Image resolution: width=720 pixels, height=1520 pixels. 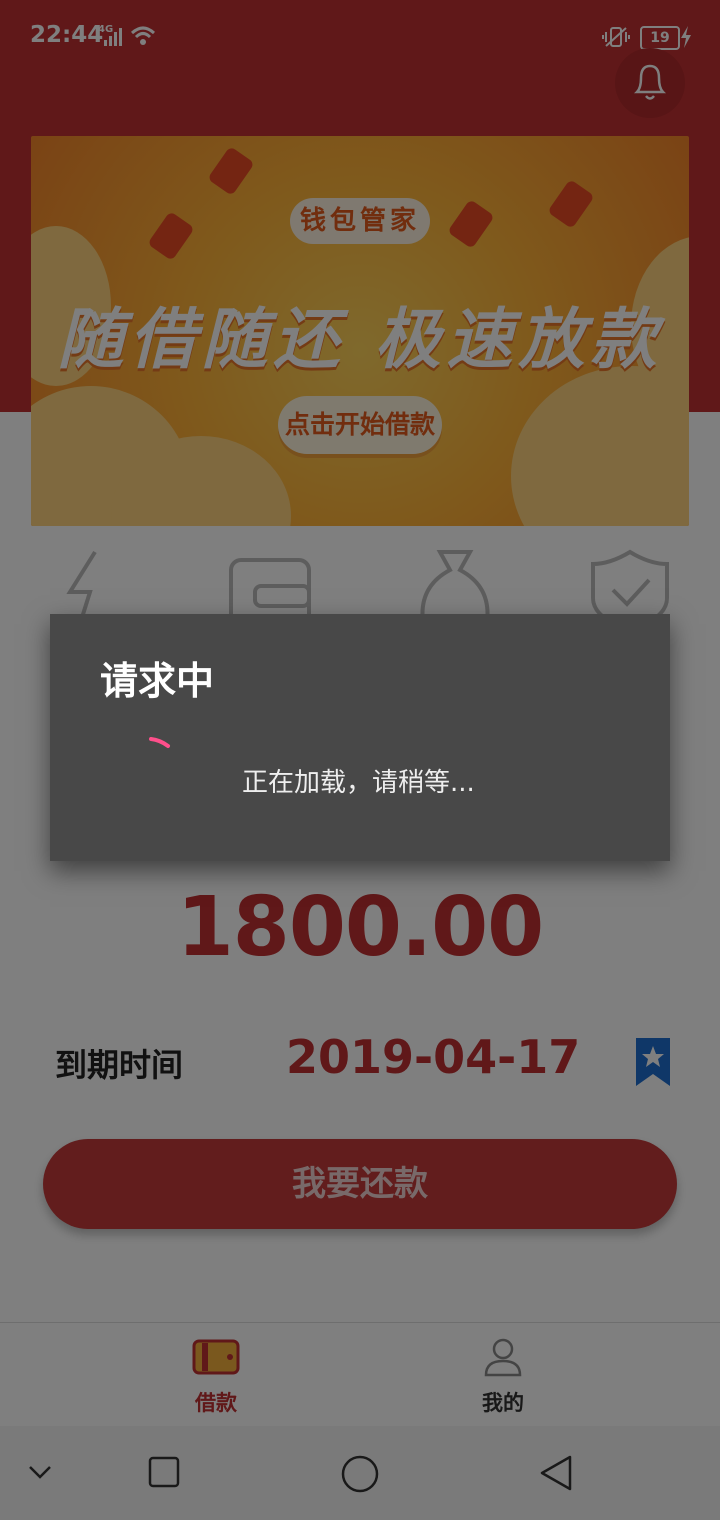 I want to click on loading-spinner-icon, so click(x=159, y=742).